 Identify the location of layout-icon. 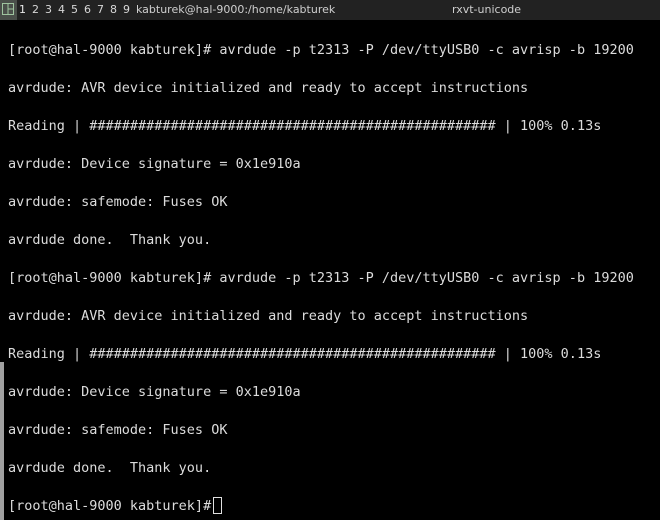
(8, 9).